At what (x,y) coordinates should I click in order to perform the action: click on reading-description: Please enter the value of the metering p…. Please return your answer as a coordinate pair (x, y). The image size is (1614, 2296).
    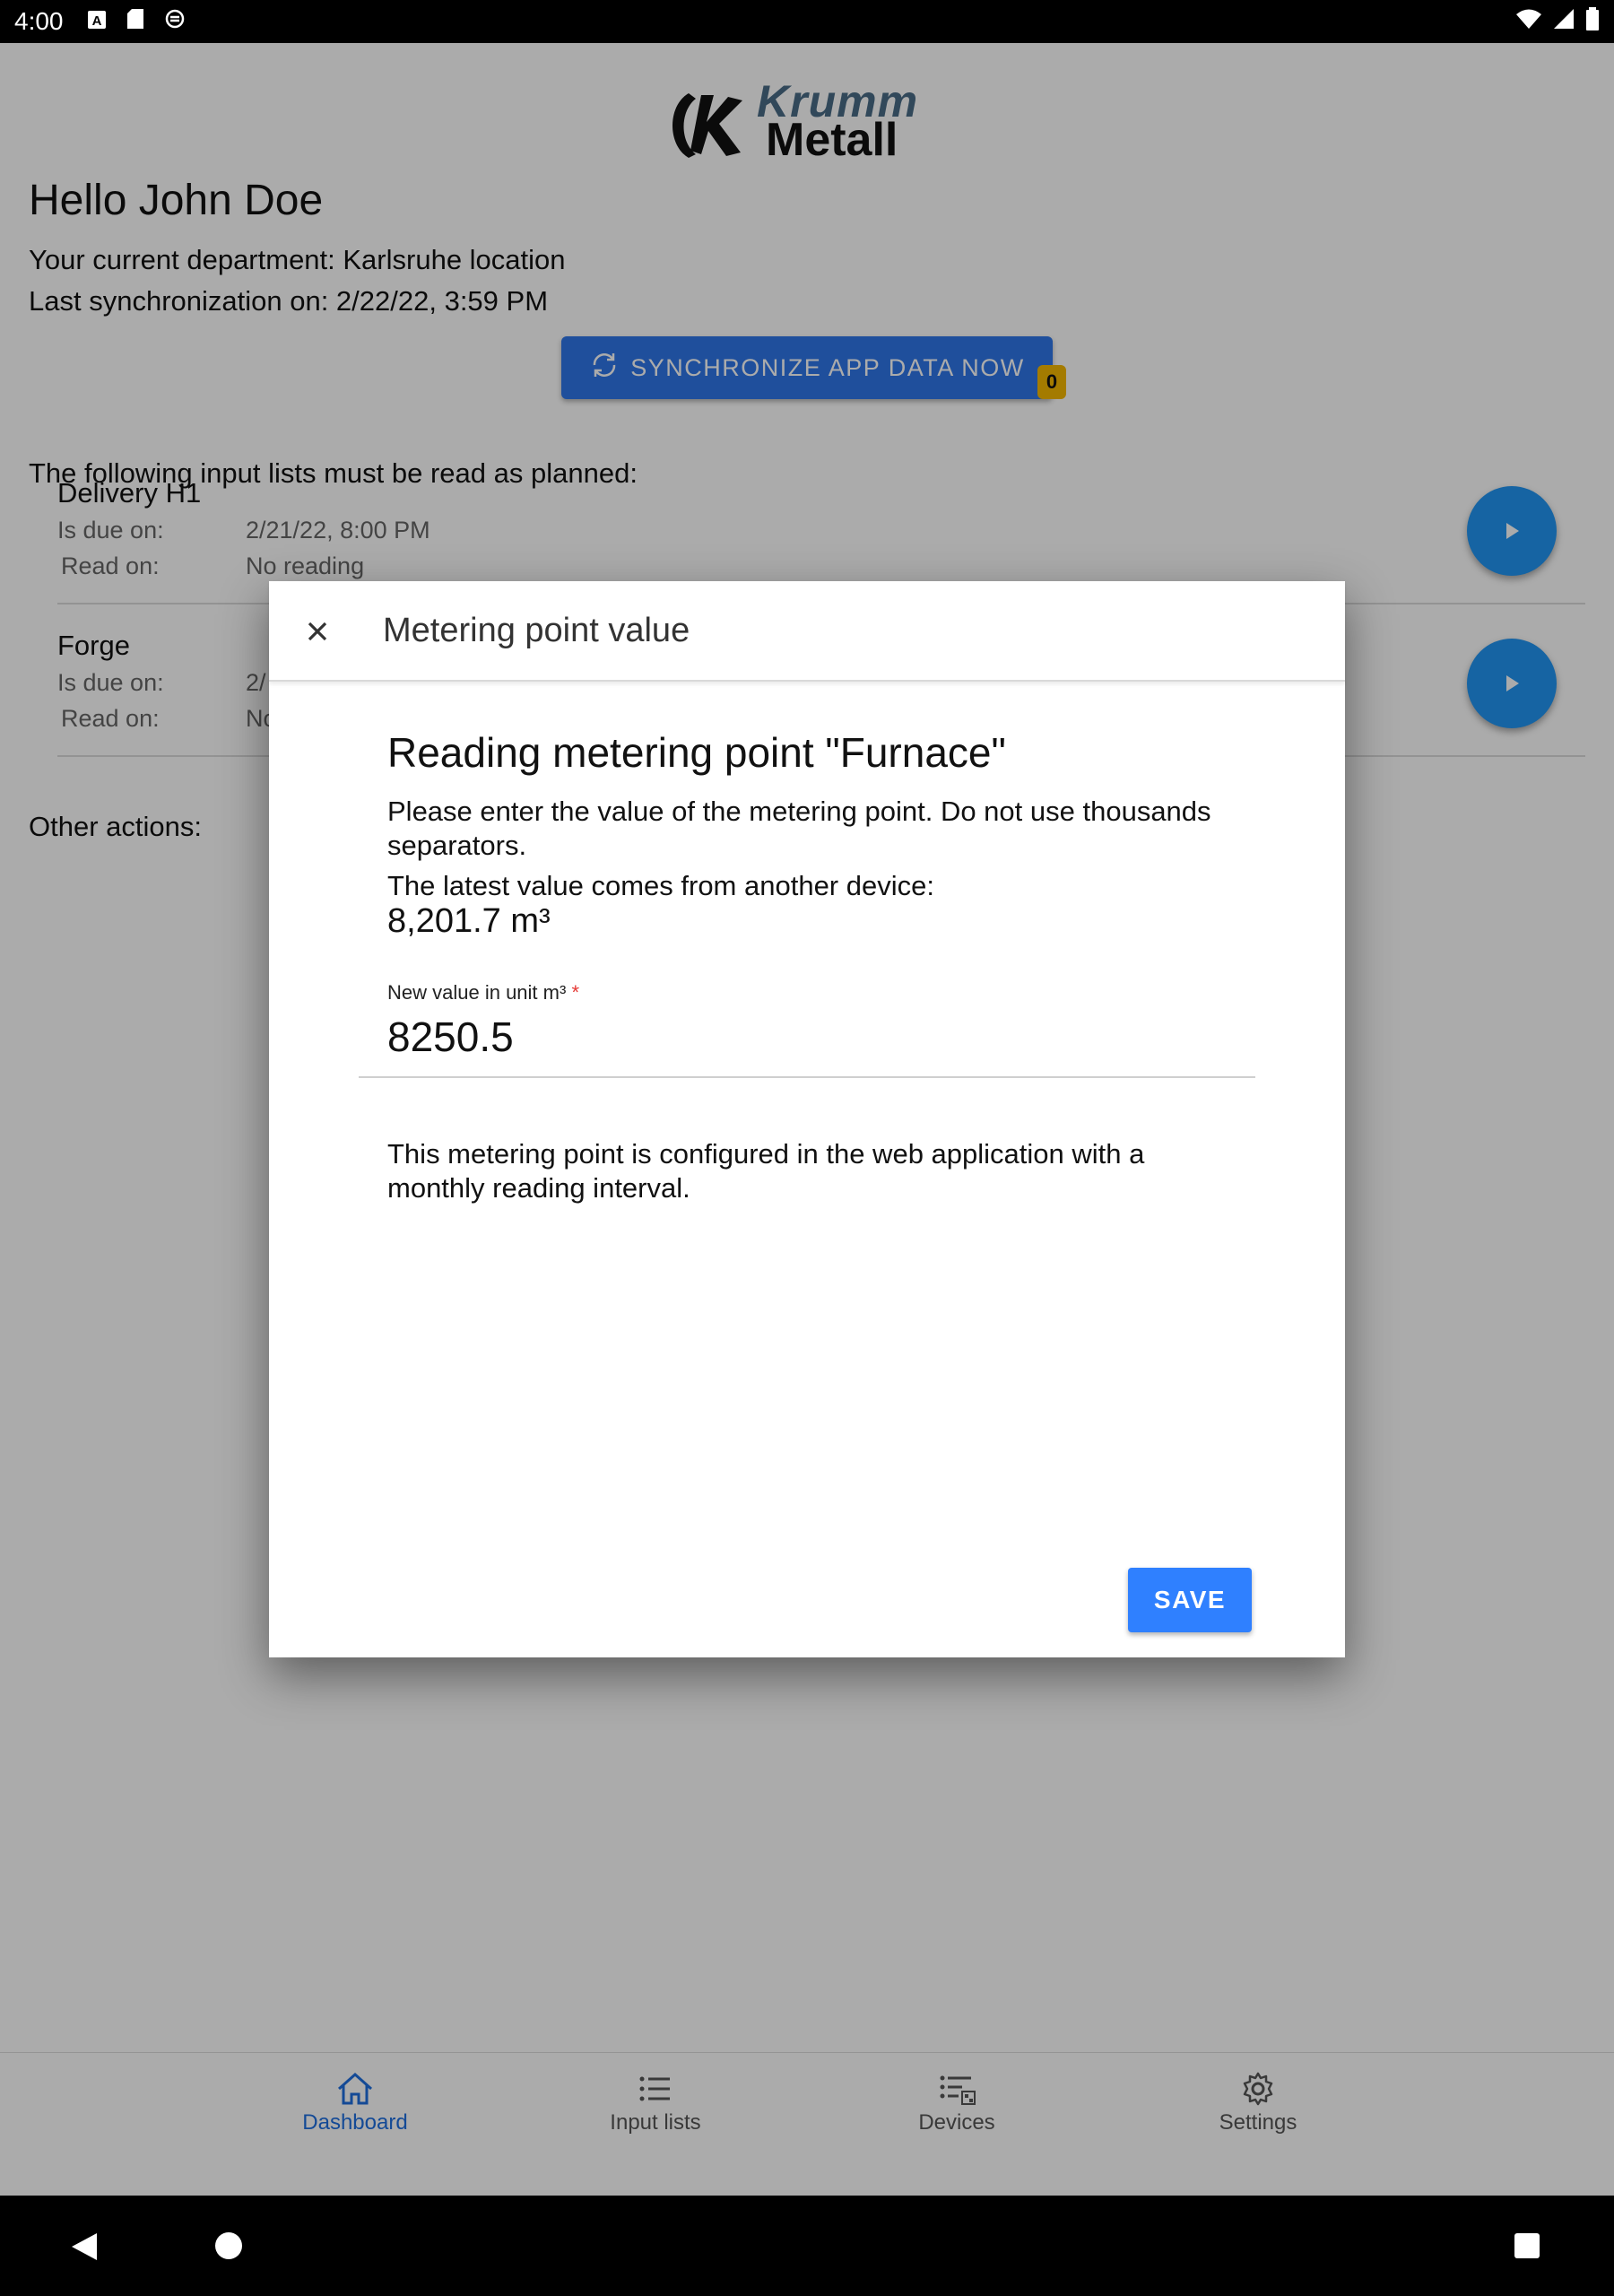
    Looking at the image, I should click on (799, 828).